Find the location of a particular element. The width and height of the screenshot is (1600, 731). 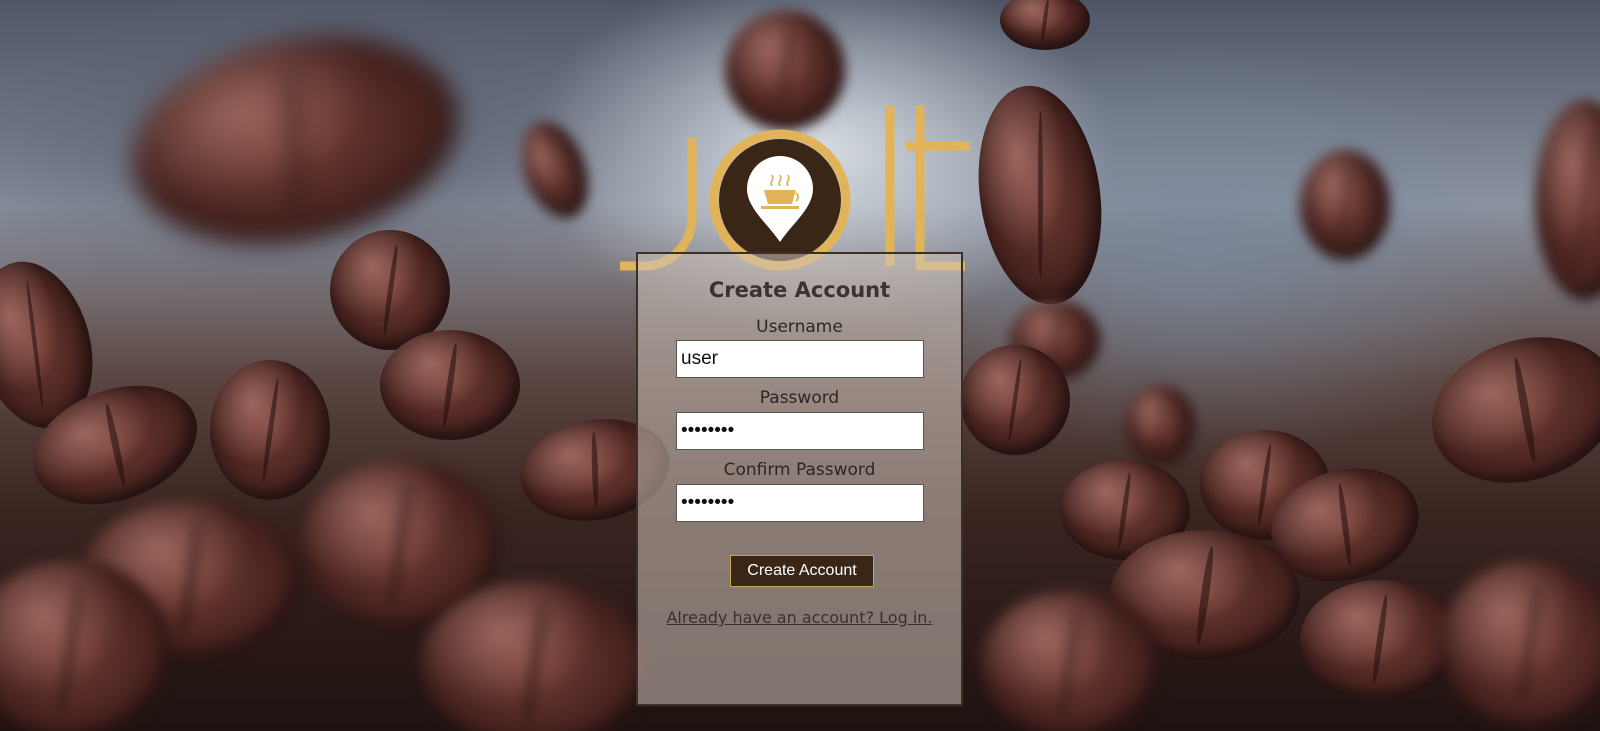

login-link: Already have an account? Log in. is located at coordinates (799, 617).